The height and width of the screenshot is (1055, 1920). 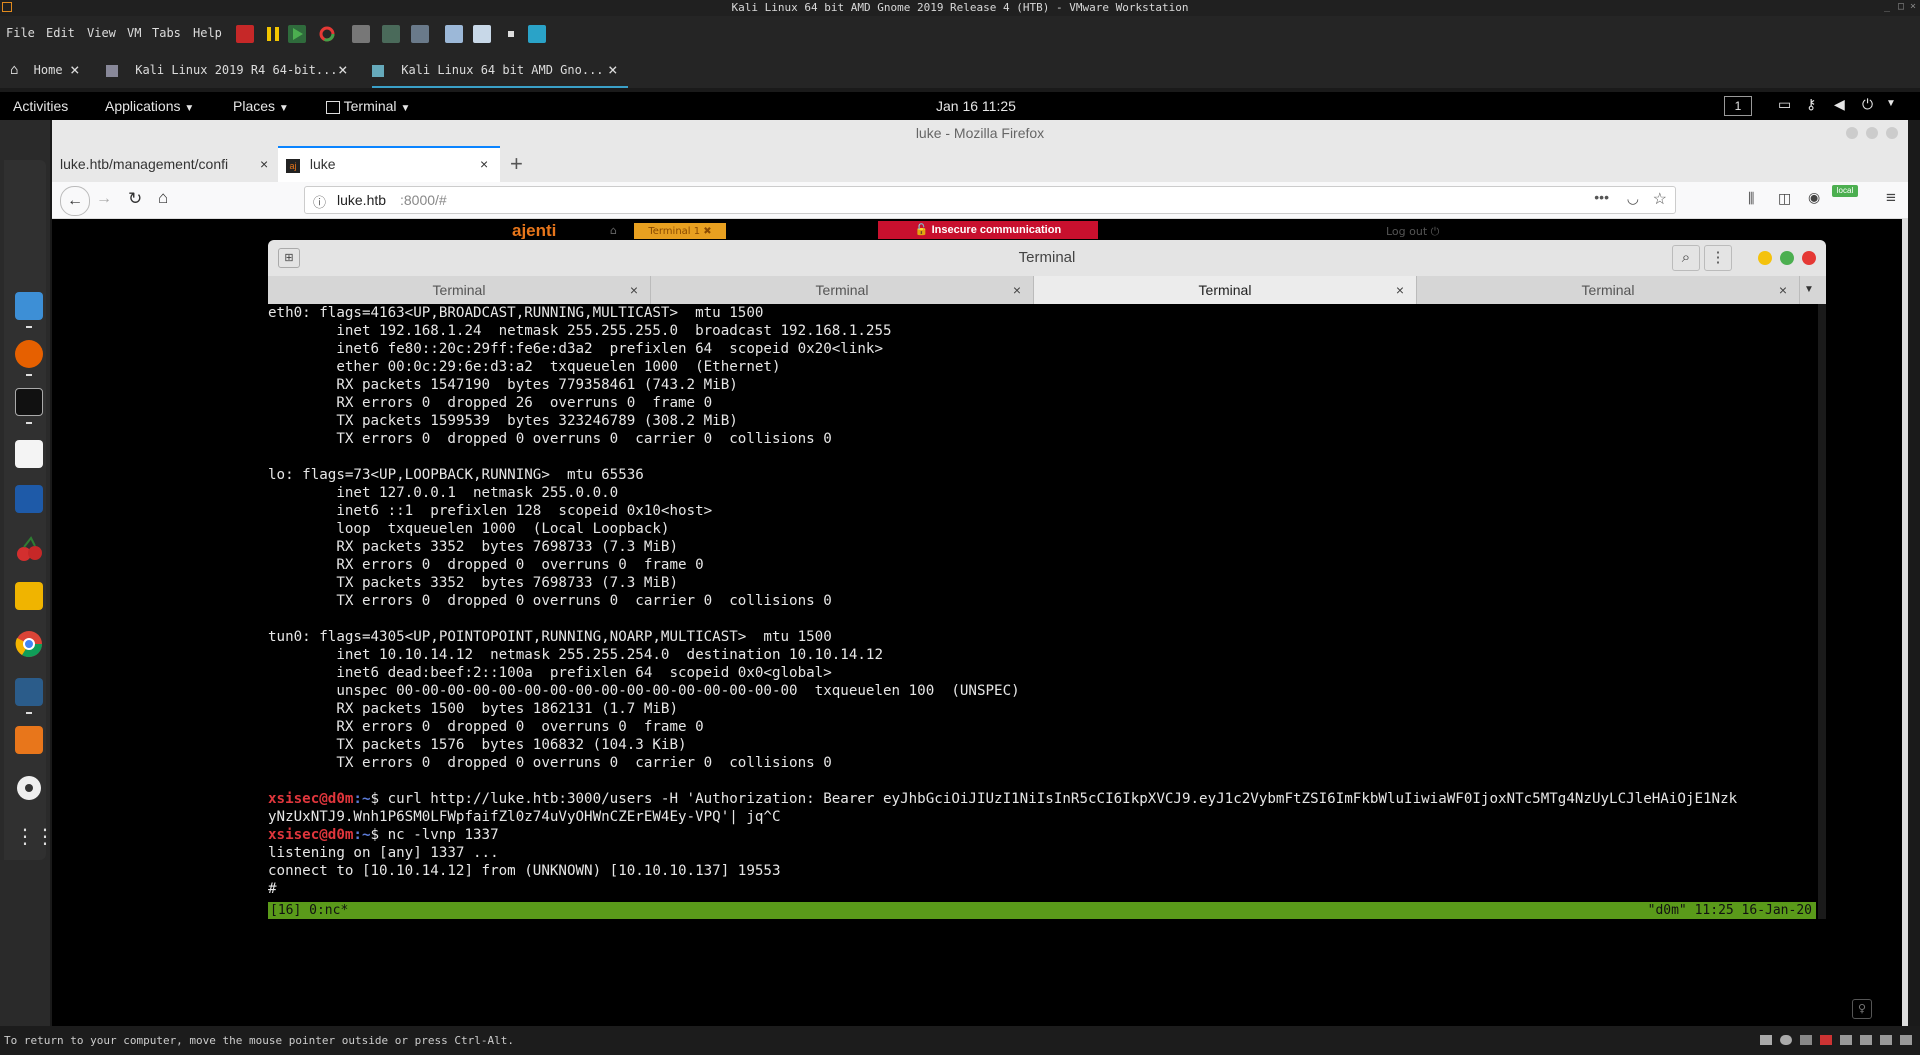 What do you see at coordinates (1686, 258) in the screenshot?
I see `search-icon: ⌕` at bounding box center [1686, 258].